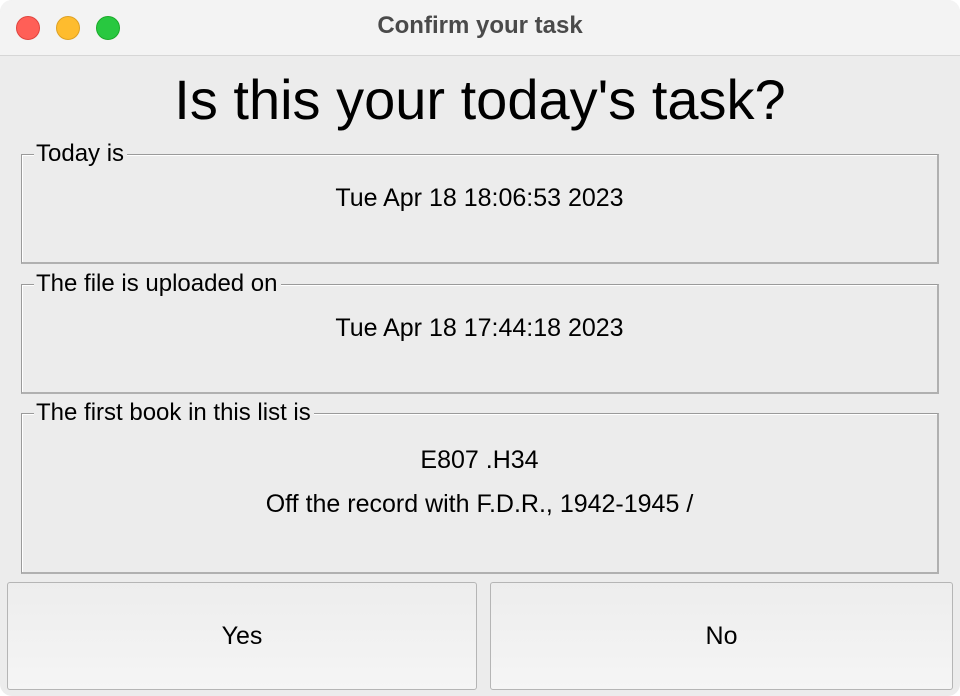 The height and width of the screenshot is (696, 960). What do you see at coordinates (479, 460) in the screenshot?
I see `book-call-number: E807 .H34` at bounding box center [479, 460].